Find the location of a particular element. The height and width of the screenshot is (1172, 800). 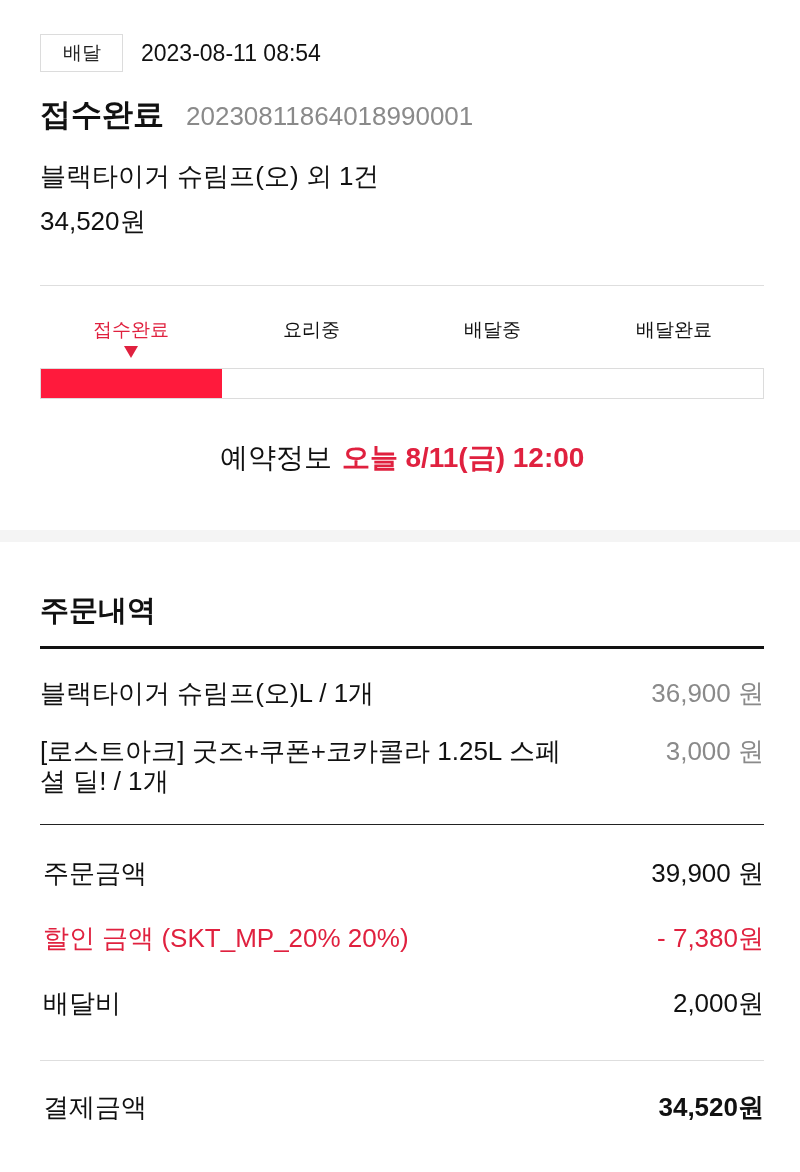

charge-label: 배달비 is located at coordinates (81, 1003).